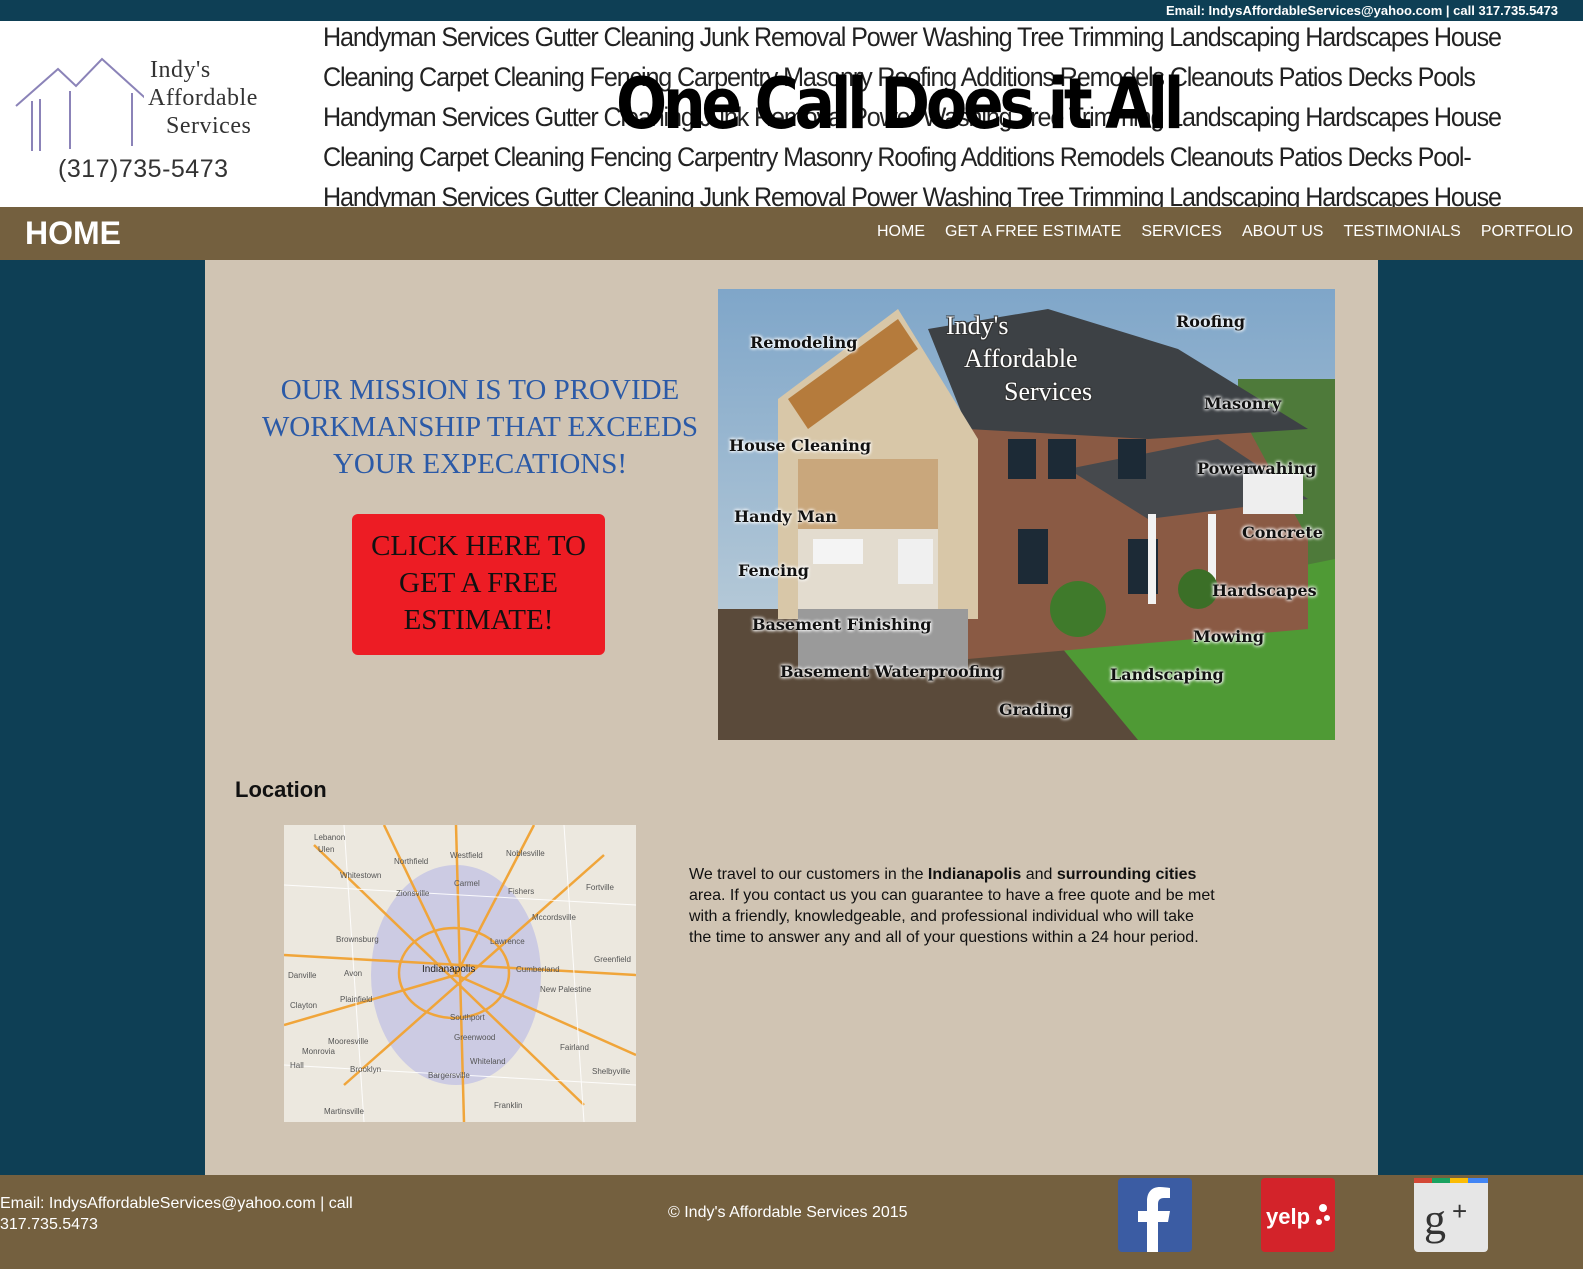  What do you see at coordinates (612, 959) in the screenshot?
I see `map-town-label: Greenfield` at bounding box center [612, 959].